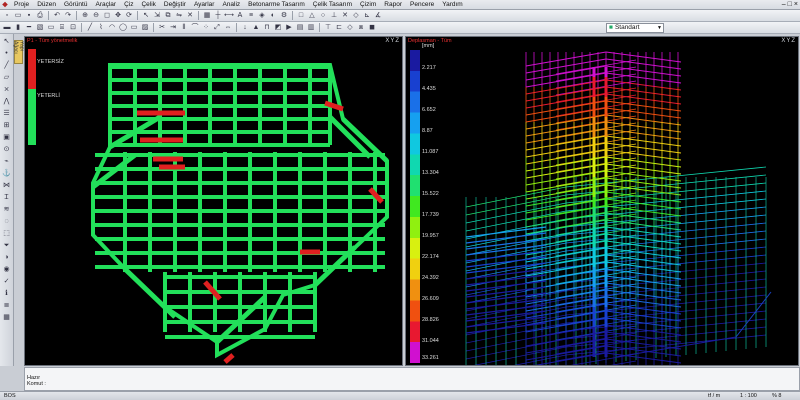 The height and width of the screenshot is (400, 800). What do you see at coordinates (73, 28) in the screenshot?
I see `opening-icon: ⊡` at bounding box center [73, 28].